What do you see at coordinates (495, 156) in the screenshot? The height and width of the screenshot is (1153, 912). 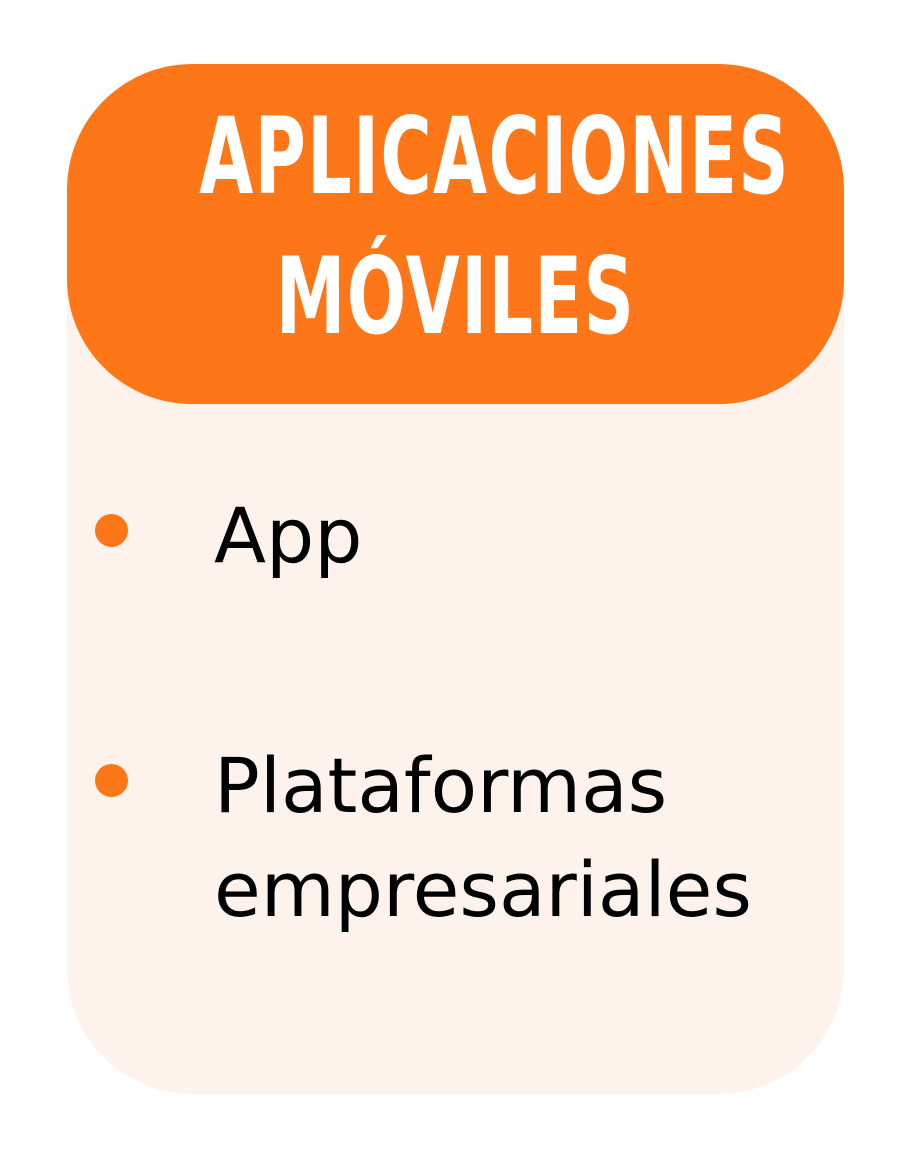 I see `card-title-line-1: APLICACIONES` at bounding box center [495, 156].